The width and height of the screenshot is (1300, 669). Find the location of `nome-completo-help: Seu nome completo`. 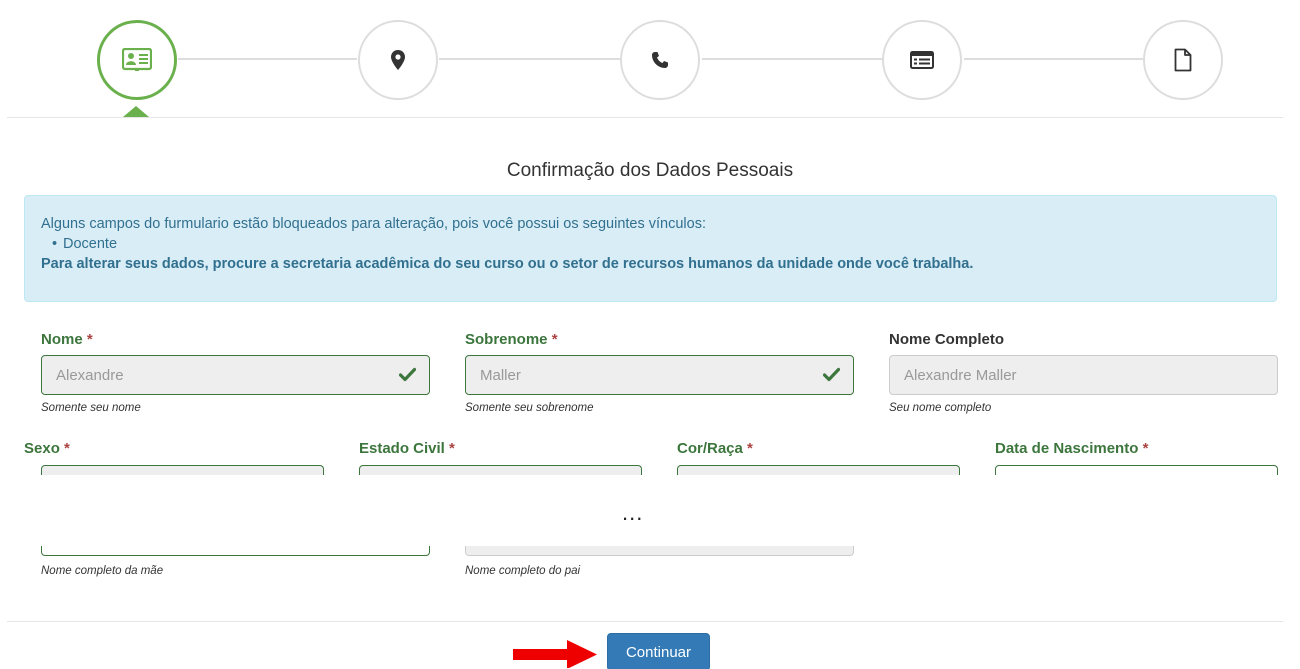

nome-completo-help: Seu nome completo is located at coordinates (940, 408).